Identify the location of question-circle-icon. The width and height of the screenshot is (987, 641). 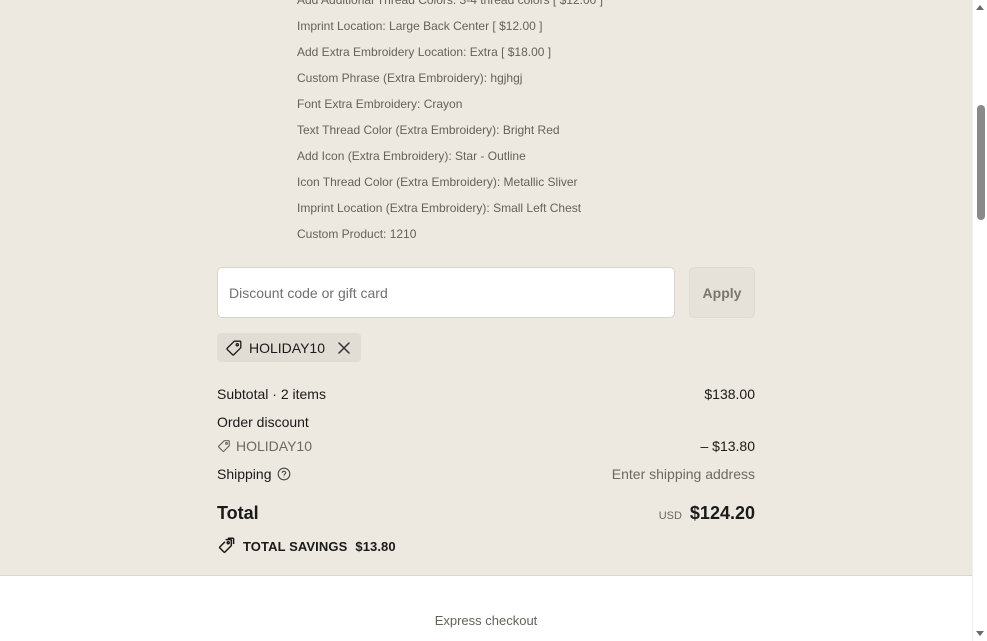
(284, 474).